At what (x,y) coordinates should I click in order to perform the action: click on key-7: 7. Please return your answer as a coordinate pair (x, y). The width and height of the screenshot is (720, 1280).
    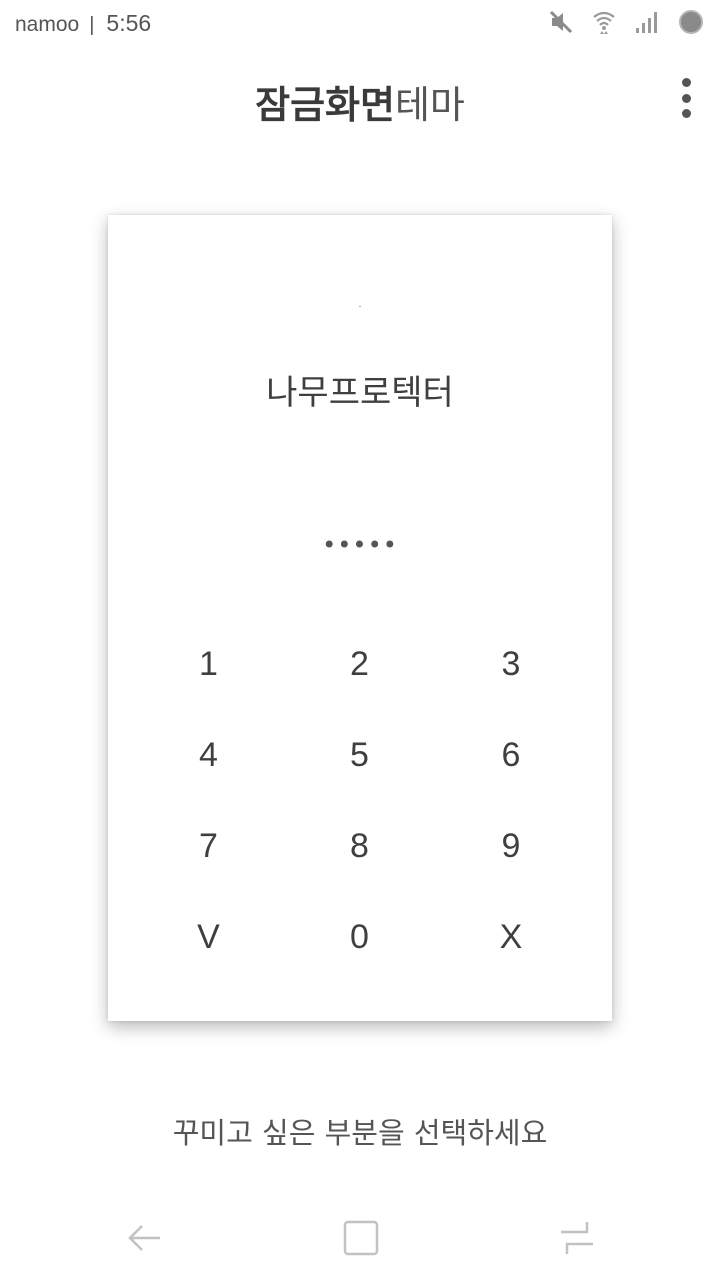
    Looking at the image, I should click on (208, 846).